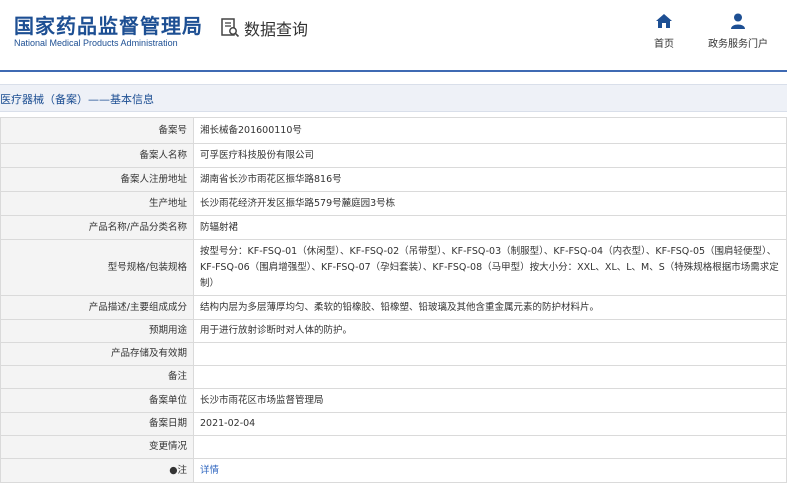 The width and height of the screenshot is (787, 496). Describe the element at coordinates (490, 424) in the screenshot. I see `row-value: 2021-02-04` at that location.